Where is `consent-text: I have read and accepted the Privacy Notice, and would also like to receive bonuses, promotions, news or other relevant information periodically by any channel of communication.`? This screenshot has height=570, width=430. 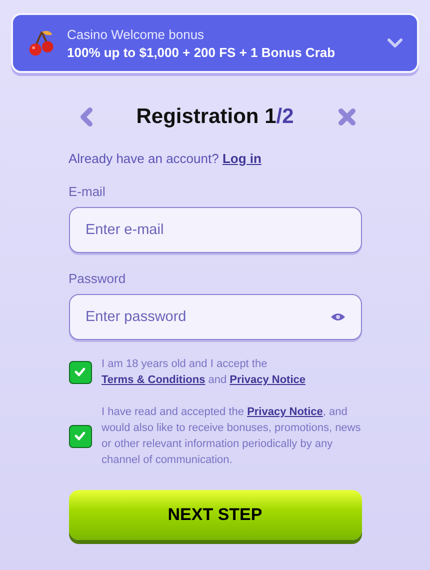 consent-text: I have read and accepted the Privacy Notice, and would also like to receive bonuses, promotions, news or other relevant information periodically by any channel of communication. is located at coordinates (232, 436).